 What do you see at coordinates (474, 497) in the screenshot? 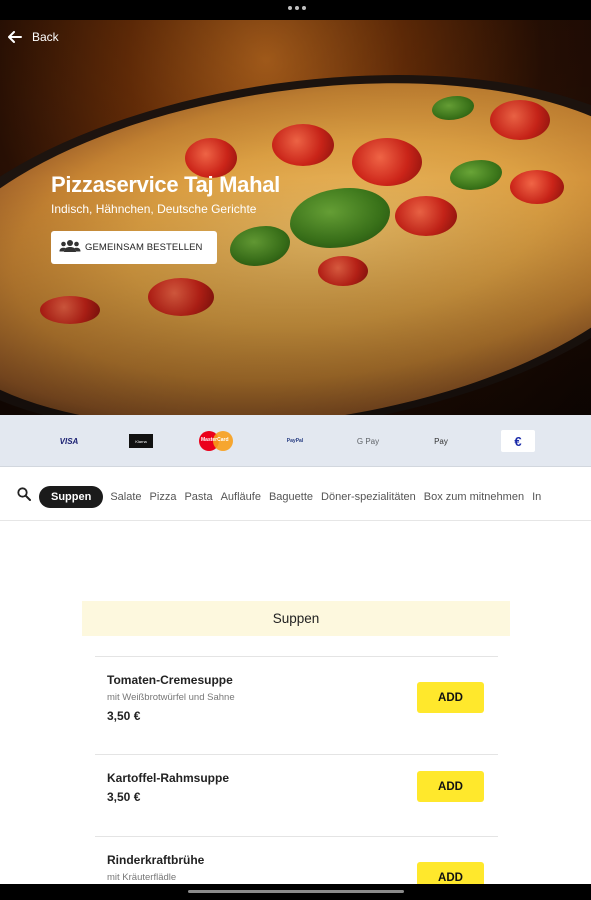
I see `category-tab-box: Box zum mitnehmen` at bounding box center [474, 497].